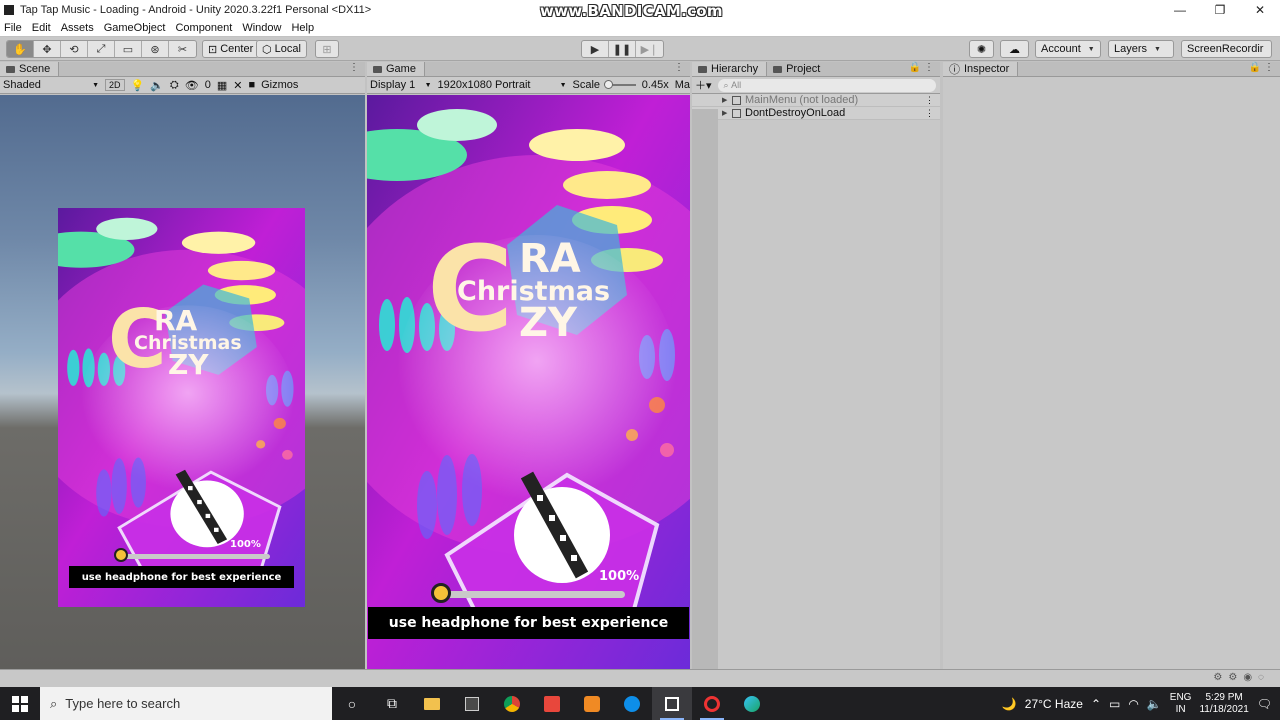 The image size is (1280, 720). I want to click on scene-icon, so click(736, 113).